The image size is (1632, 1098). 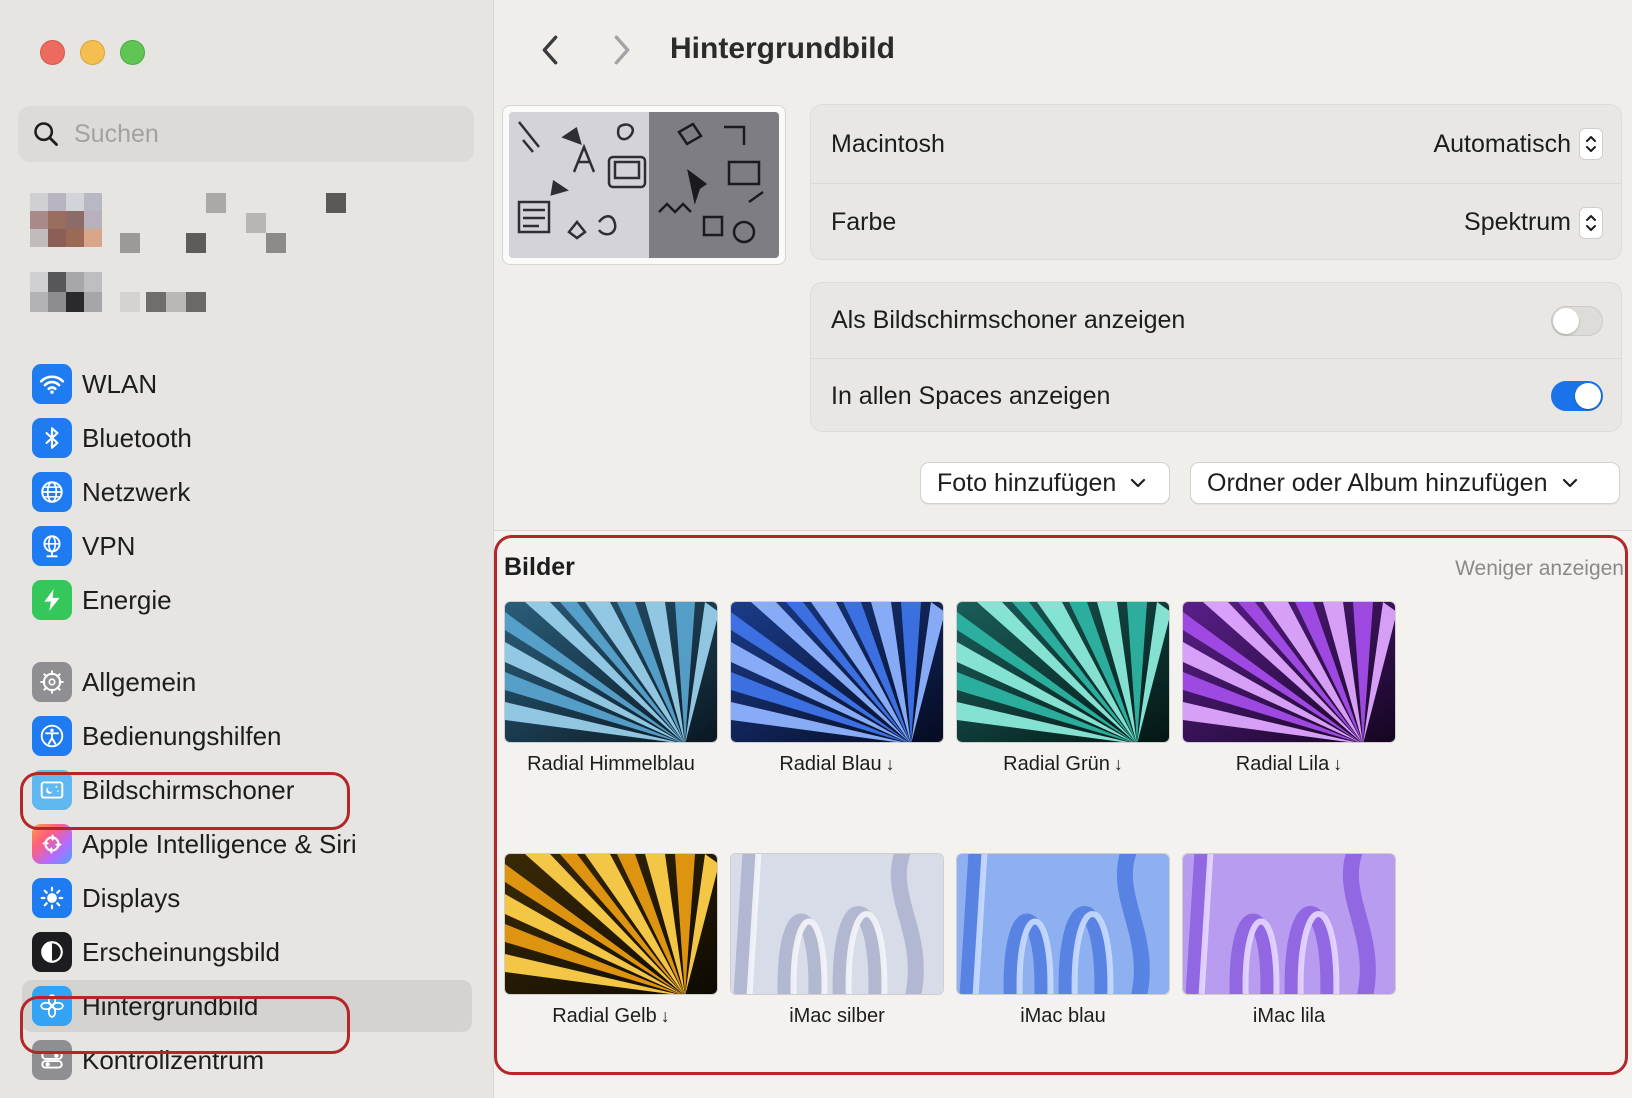 I want to click on account-avatar-blurred, so click(x=67, y=223).